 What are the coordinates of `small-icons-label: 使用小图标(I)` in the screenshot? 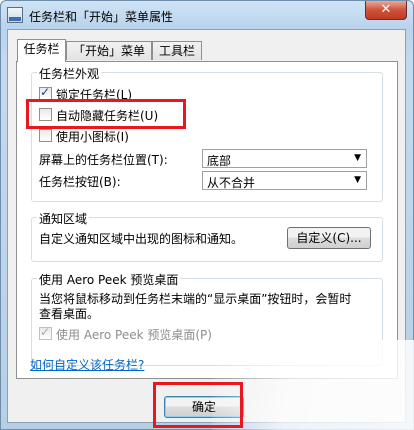 It's located at (92, 136).